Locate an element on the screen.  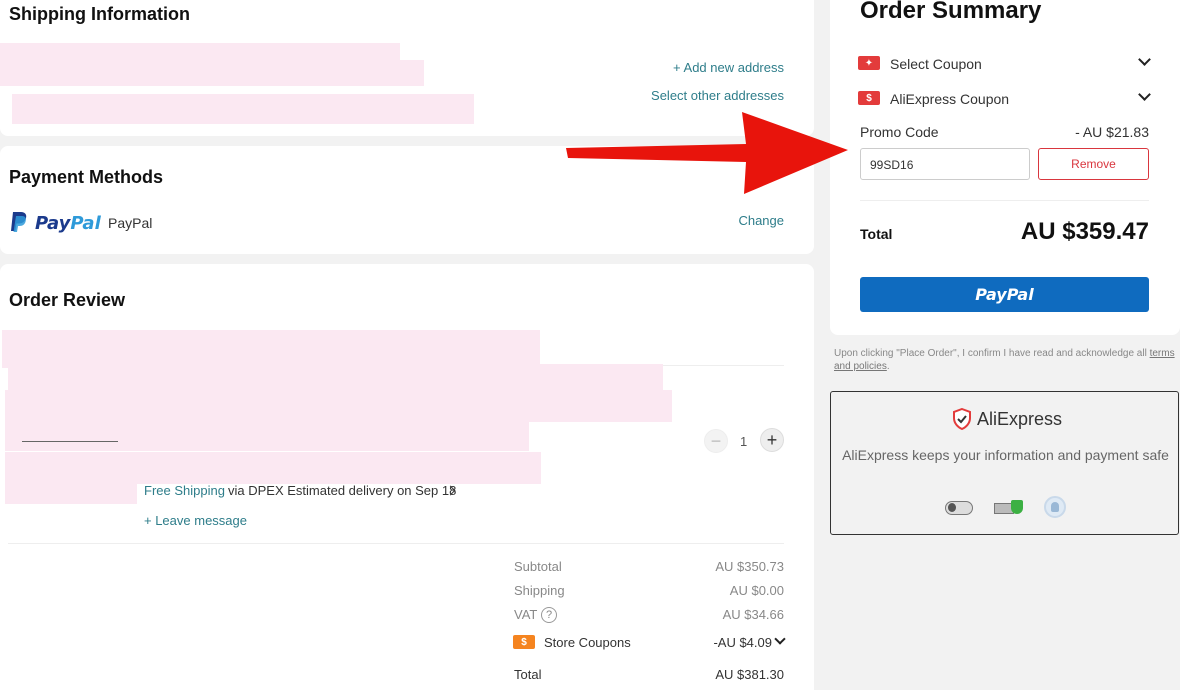
order-summary-title: Order Summary is located at coordinates (951, 12).